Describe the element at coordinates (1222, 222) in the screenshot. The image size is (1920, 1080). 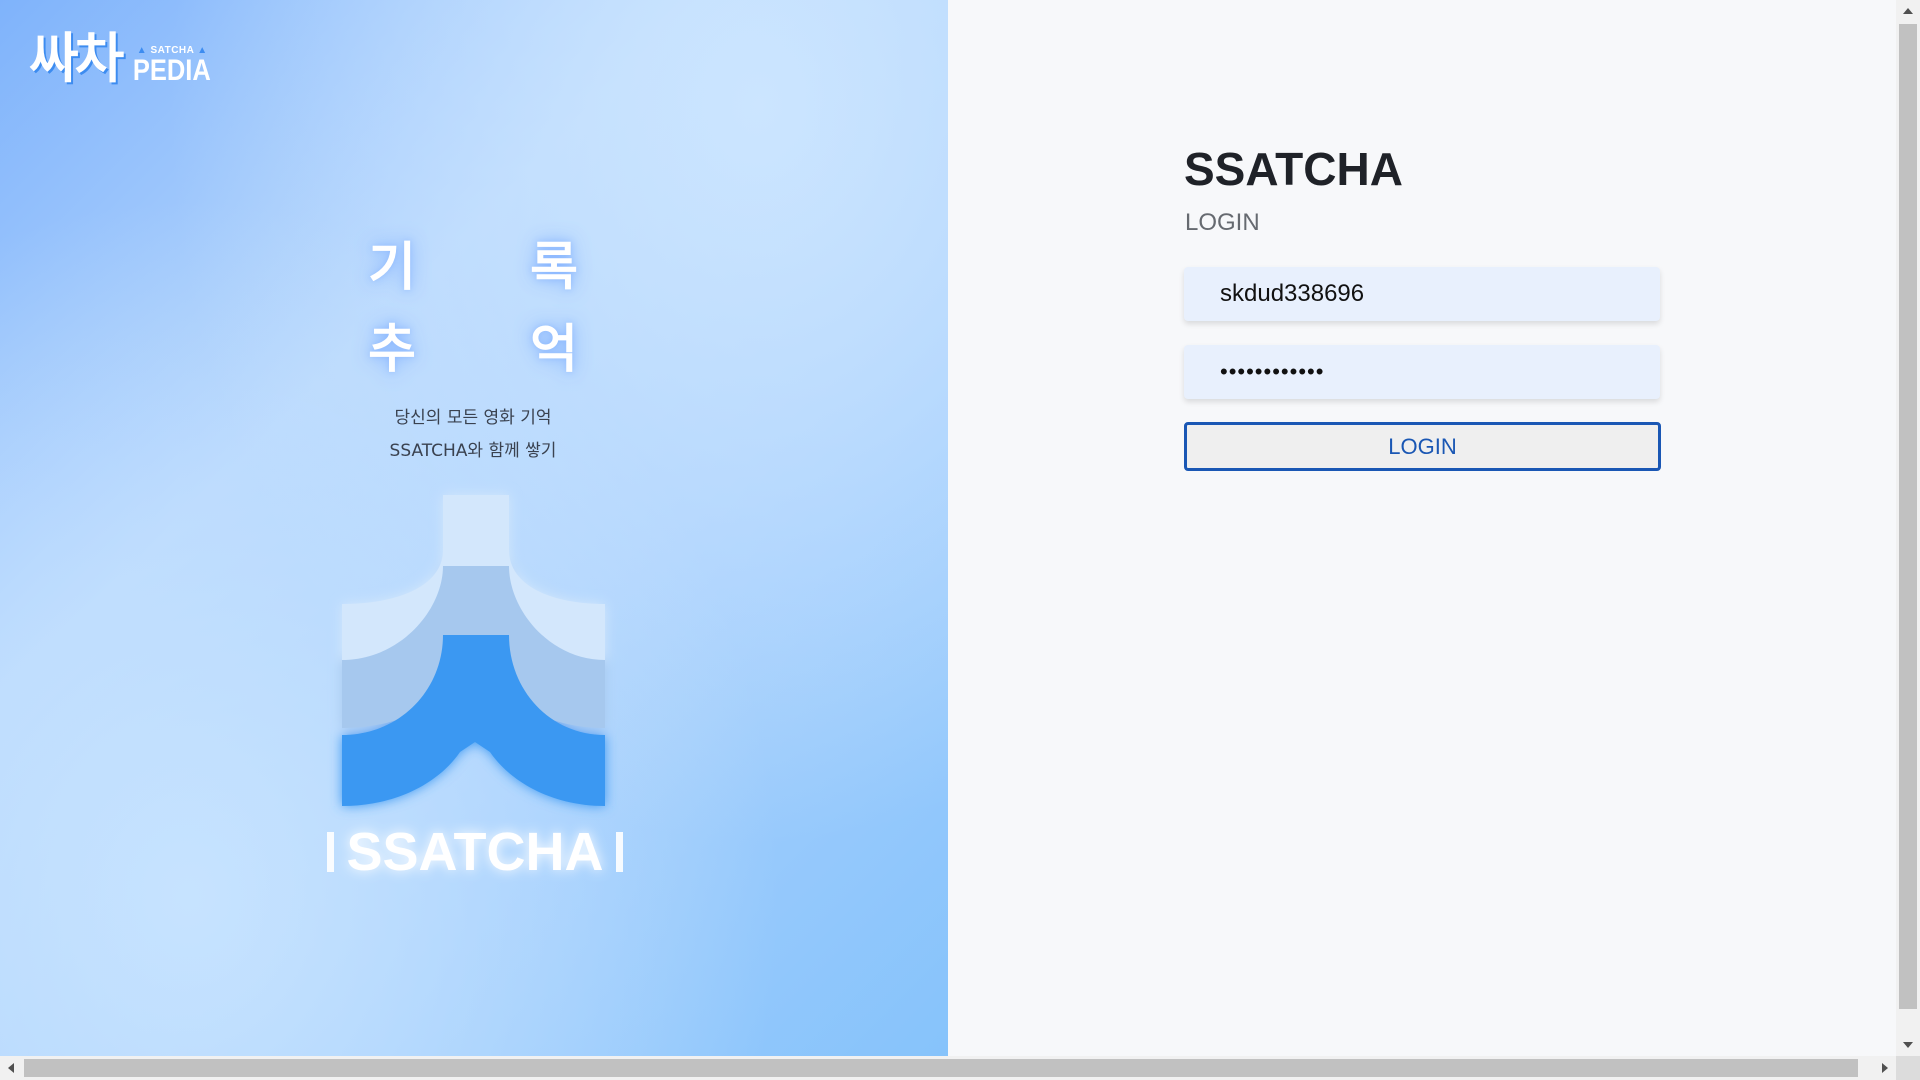
I see `page-subtitle: LOGIN` at that location.